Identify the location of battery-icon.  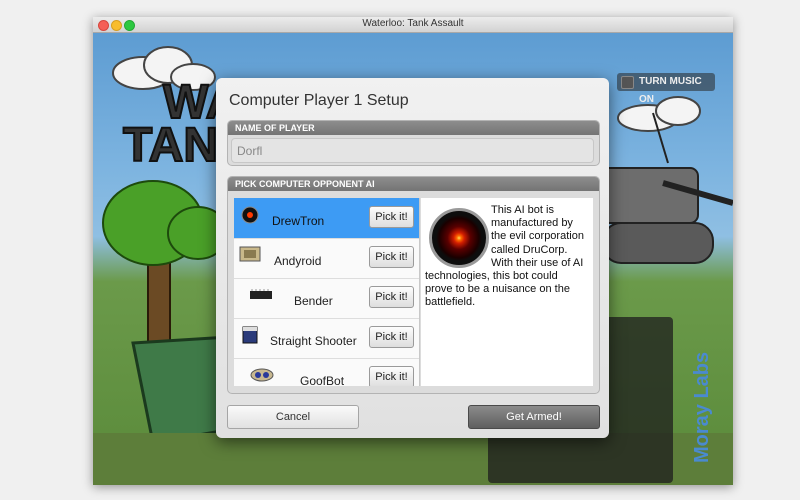
(250, 335).